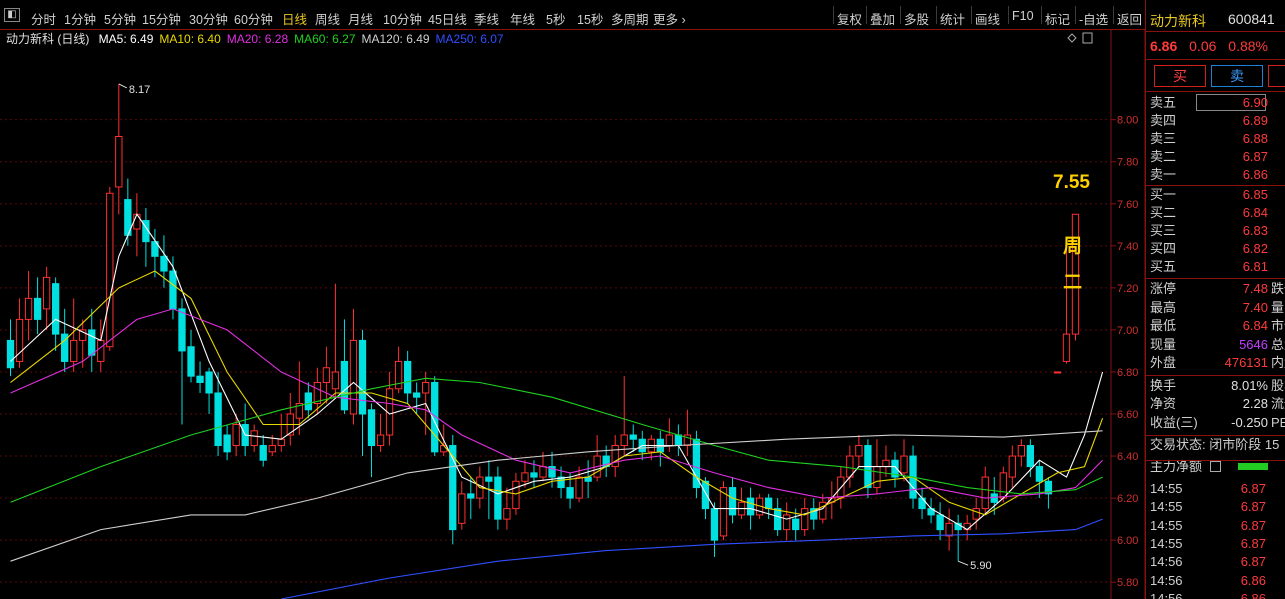 The image size is (1285, 599). Describe the element at coordinates (1217, 139) in the screenshot. I see `ask-row: 卖三 6.88` at that location.